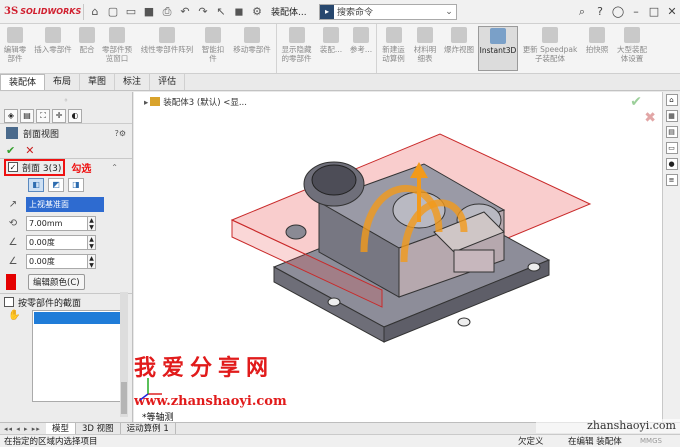 The width and height of the screenshot is (680, 447). What do you see at coordinates (327, 11) in the screenshot?
I see `search-icon: ▸` at bounding box center [327, 11].